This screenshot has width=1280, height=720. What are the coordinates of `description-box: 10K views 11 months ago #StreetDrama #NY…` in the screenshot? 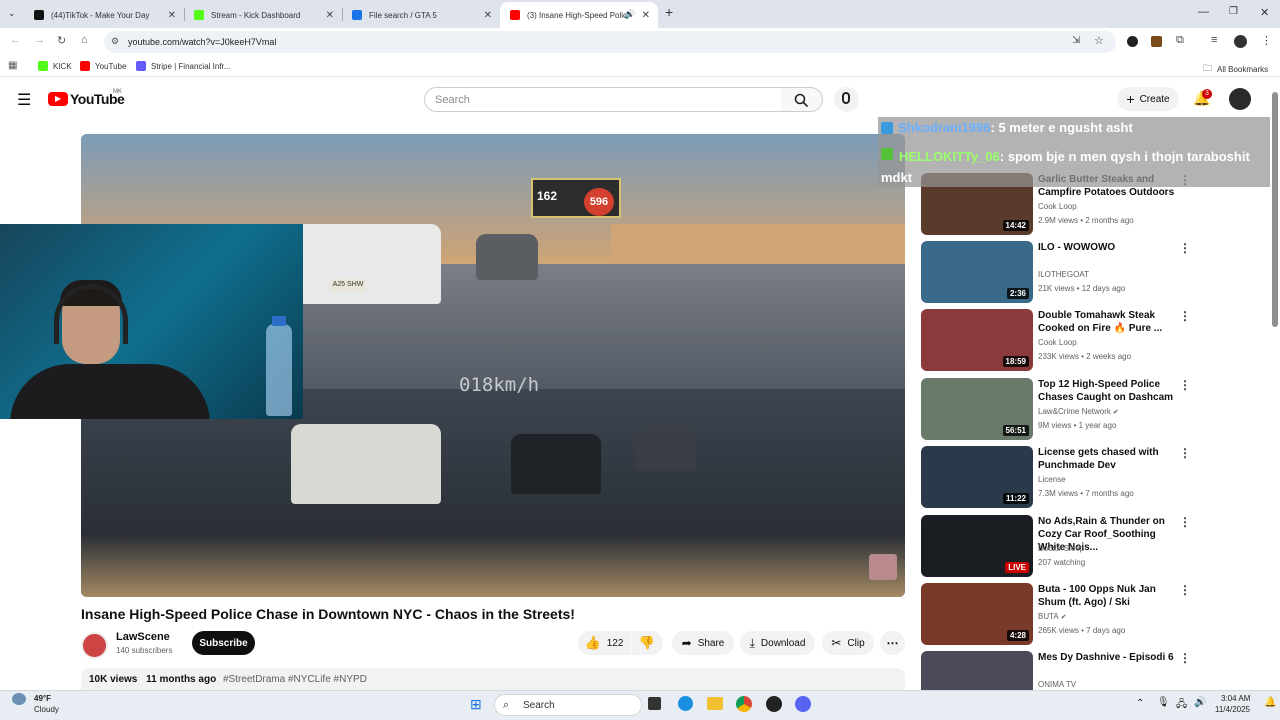 It's located at (493, 679).